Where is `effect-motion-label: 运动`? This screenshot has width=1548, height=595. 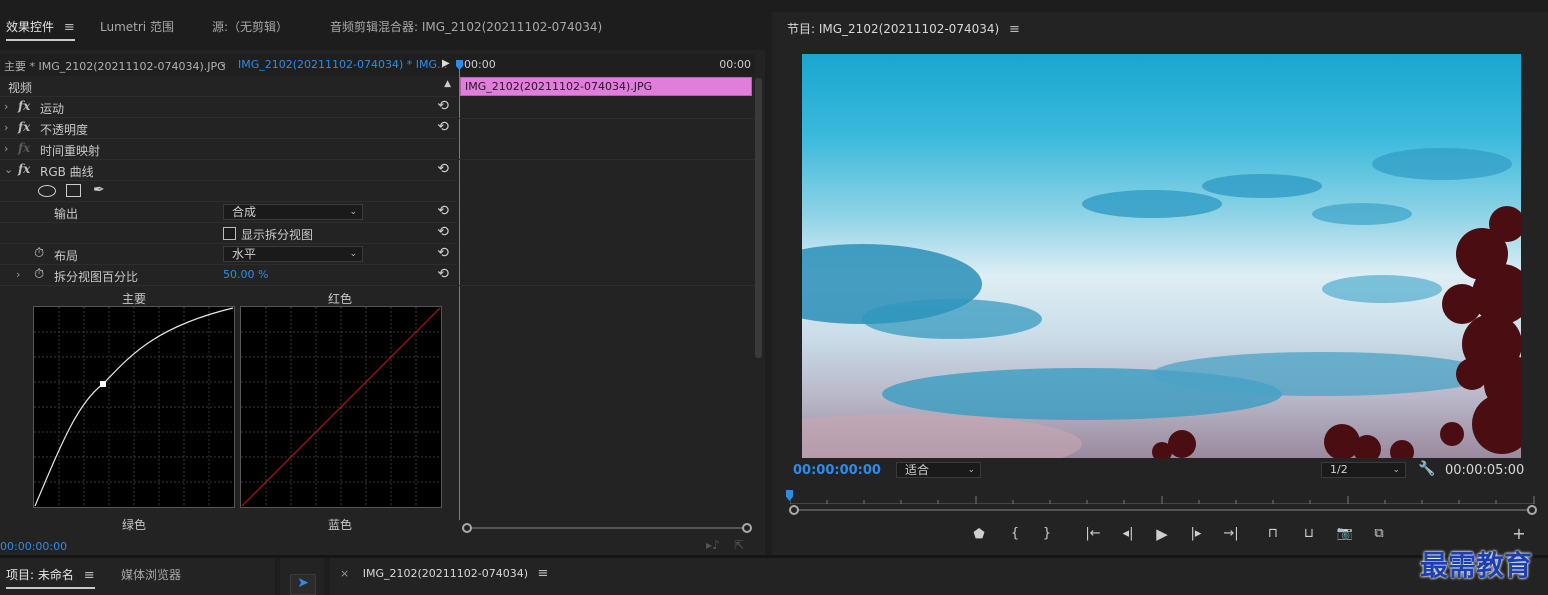
effect-motion-label: 运动 is located at coordinates (52, 109).